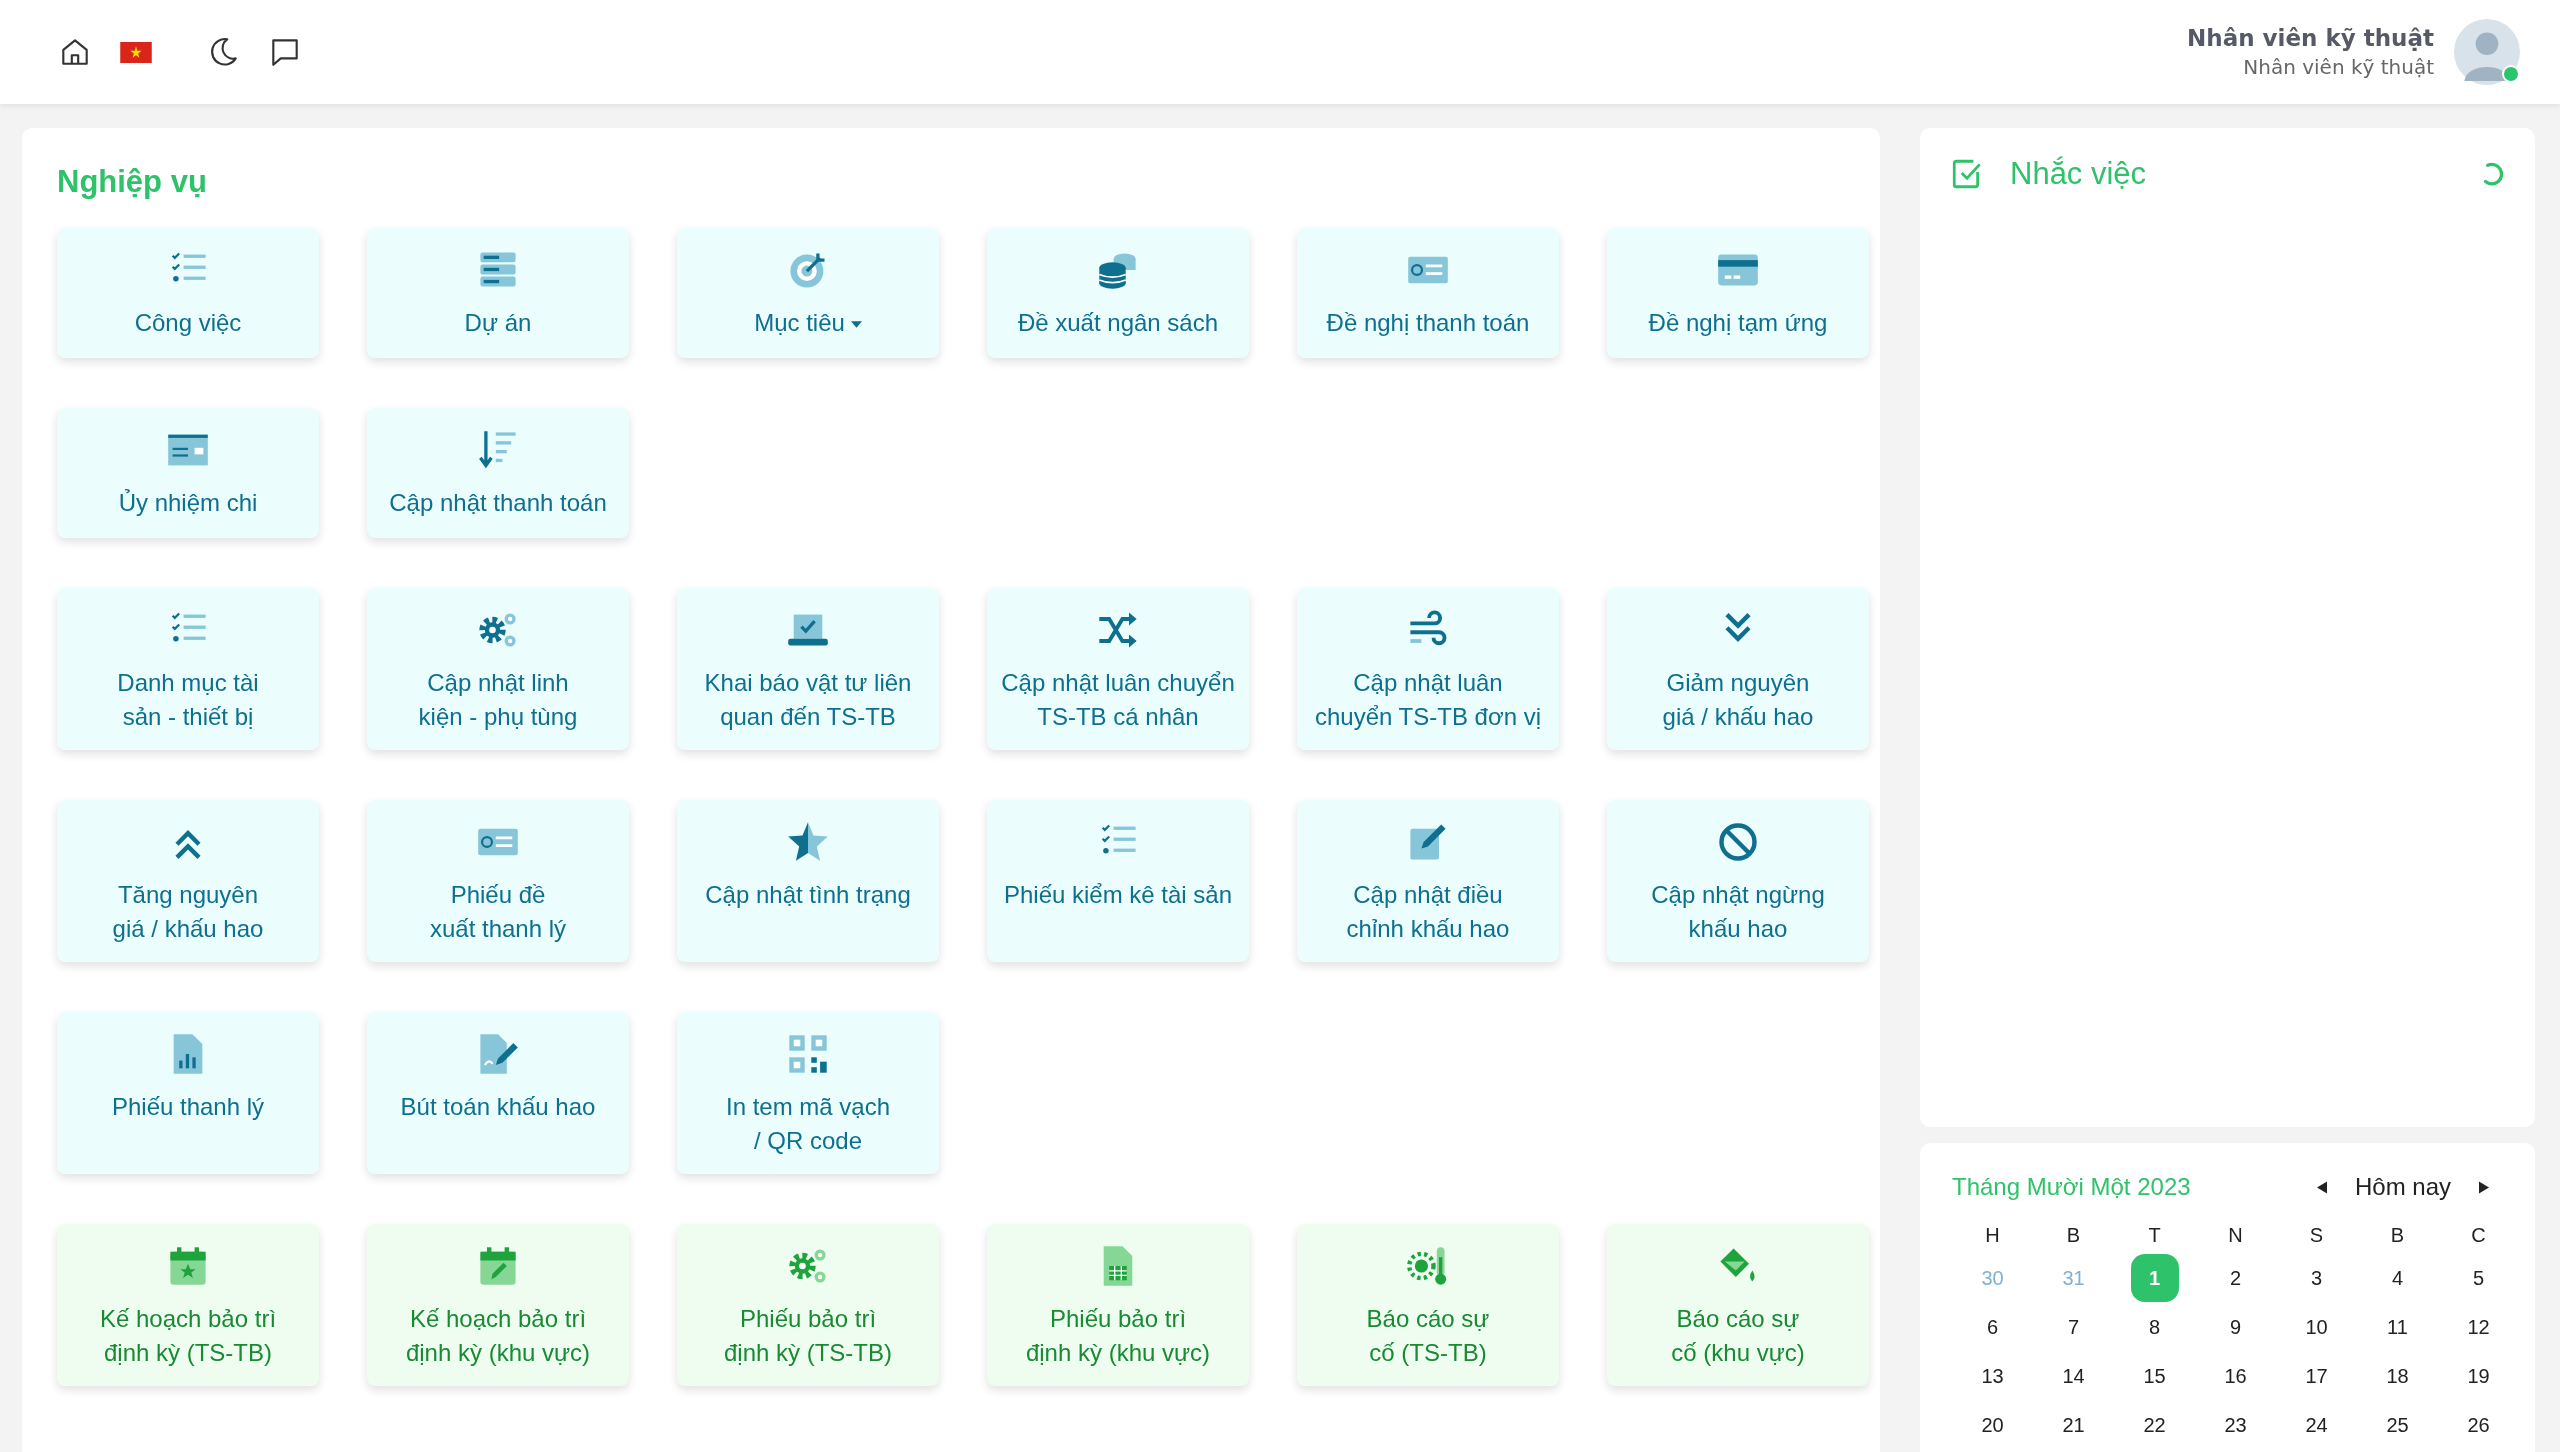  I want to click on ban-icon, so click(1738, 842).